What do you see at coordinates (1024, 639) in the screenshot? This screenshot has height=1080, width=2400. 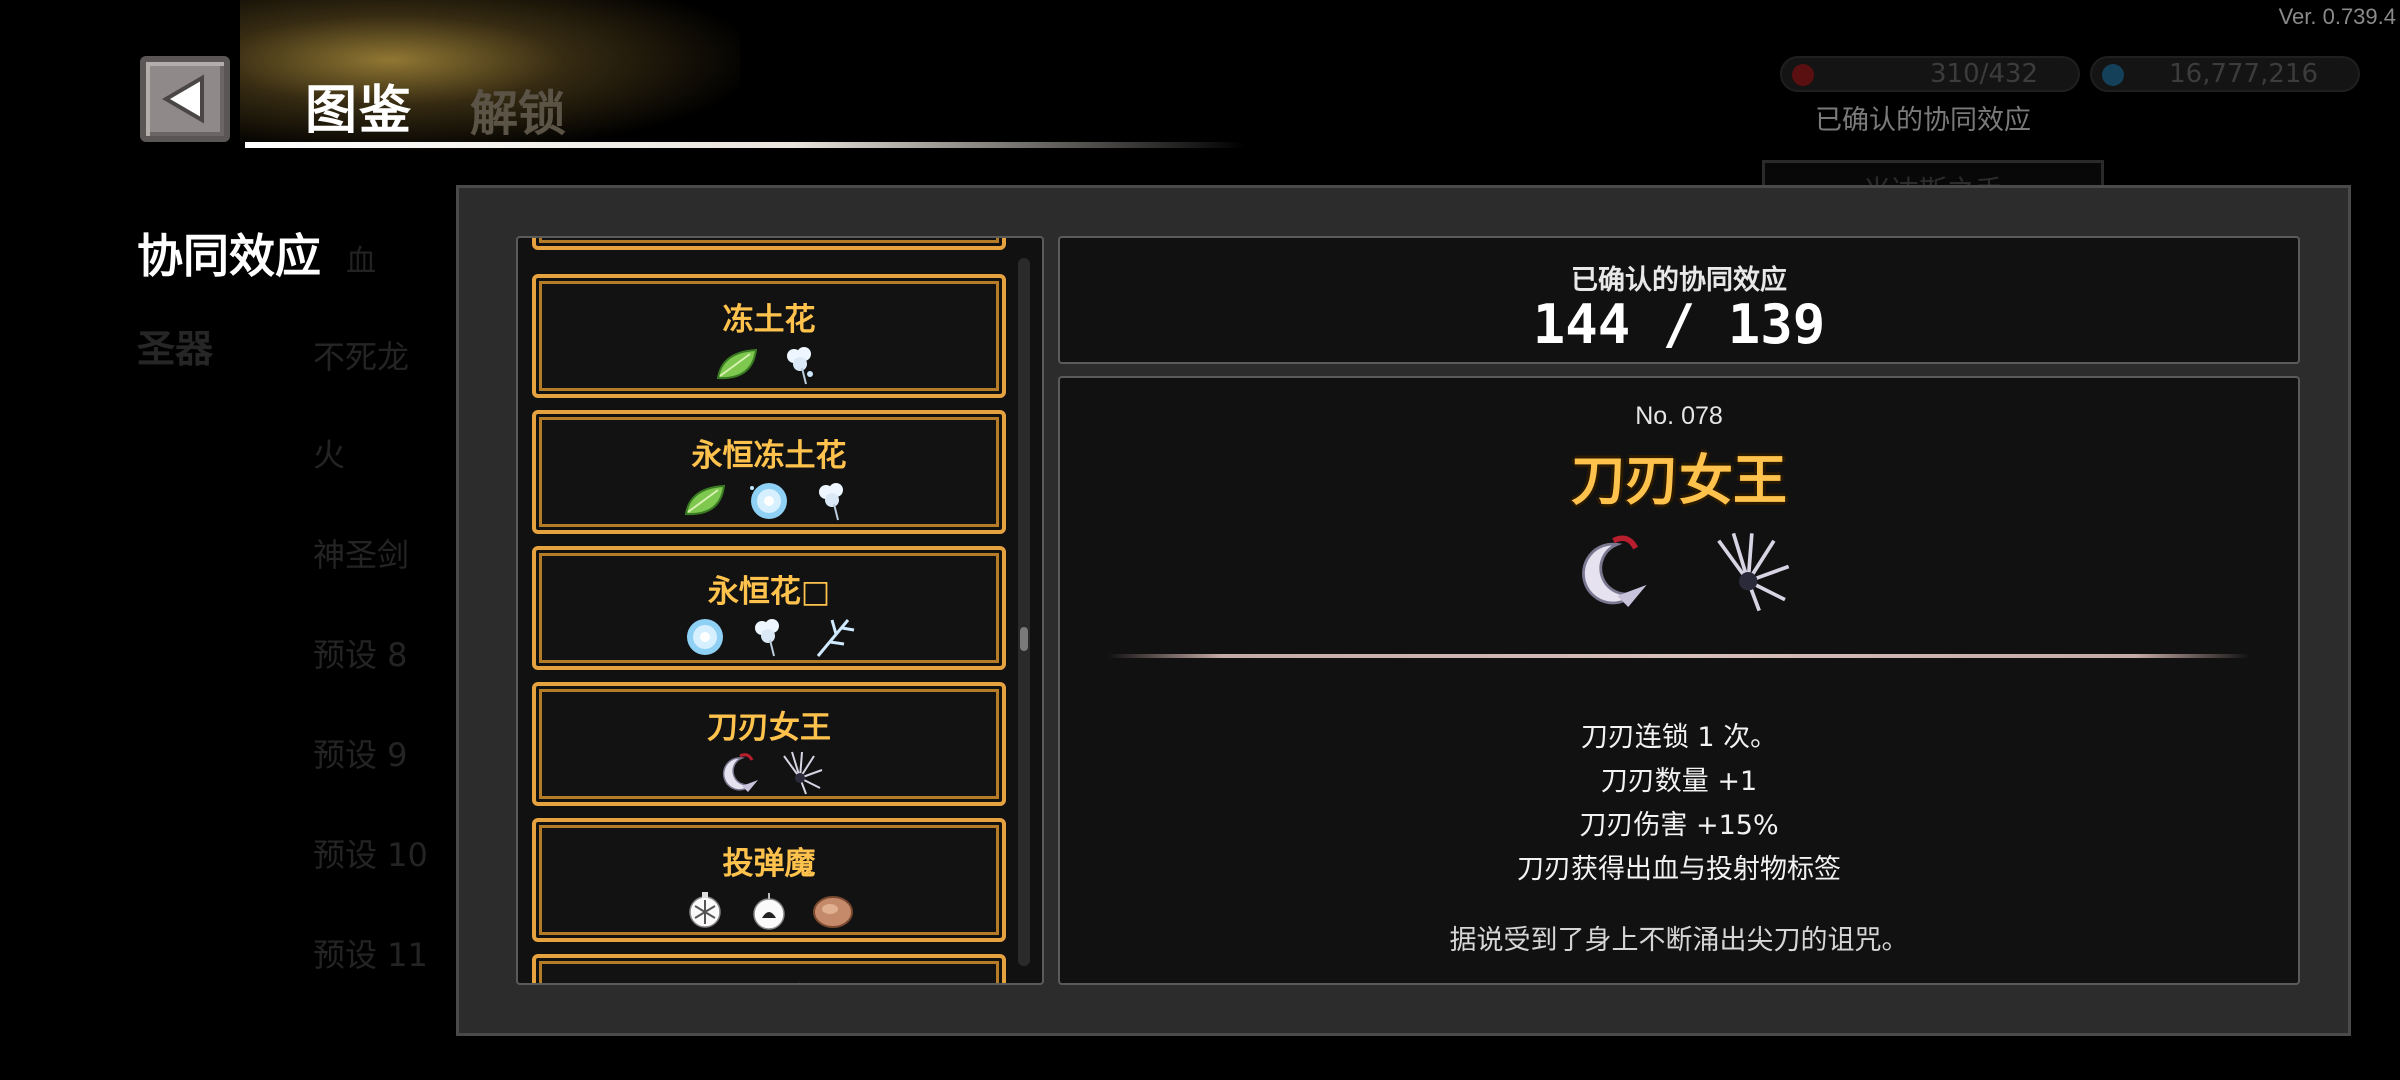 I see `list-scrollbar-thumb` at bounding box center [1024, 639].